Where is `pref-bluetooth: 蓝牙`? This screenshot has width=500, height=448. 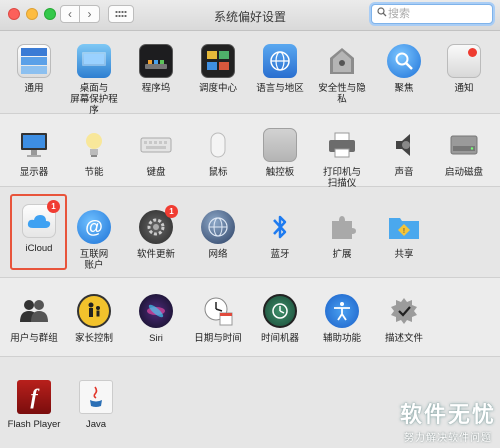
pref-bluetooth: 蓝牙 is located at coordinates (280, 235).